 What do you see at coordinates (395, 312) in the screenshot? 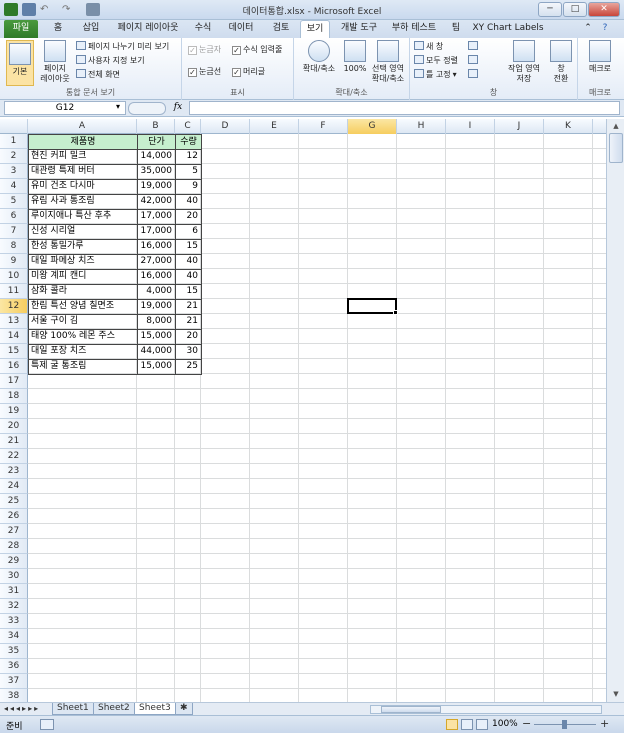
I see `fill-handle` at bounding box center [395, 312].